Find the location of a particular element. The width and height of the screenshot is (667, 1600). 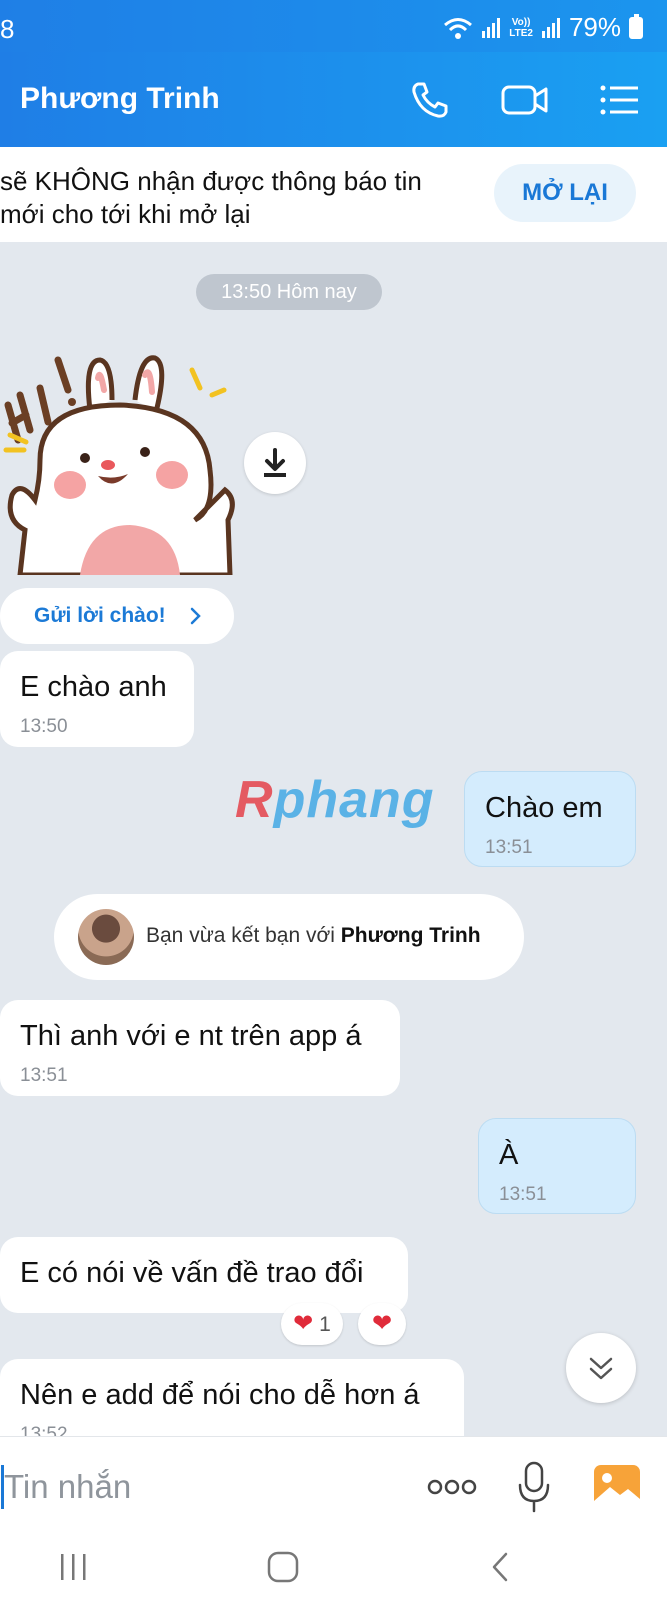

download-icon is located at coordinates (275, 462).